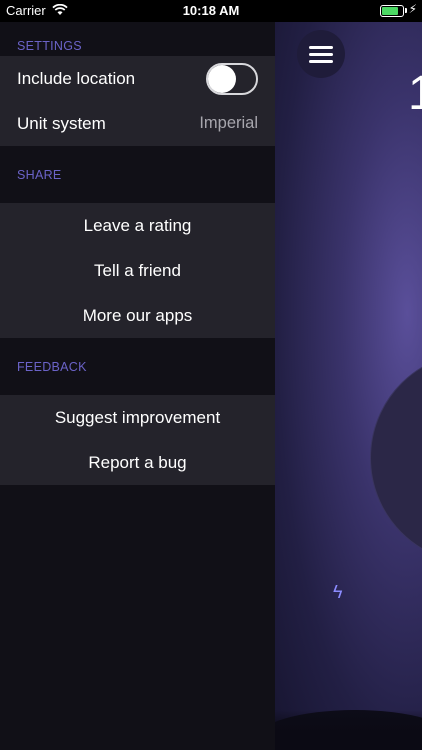 The height and width of the screenshot is (750, 422). I want to click on feedback-group: Suggest improvement Report a bug, so click(137, 440).